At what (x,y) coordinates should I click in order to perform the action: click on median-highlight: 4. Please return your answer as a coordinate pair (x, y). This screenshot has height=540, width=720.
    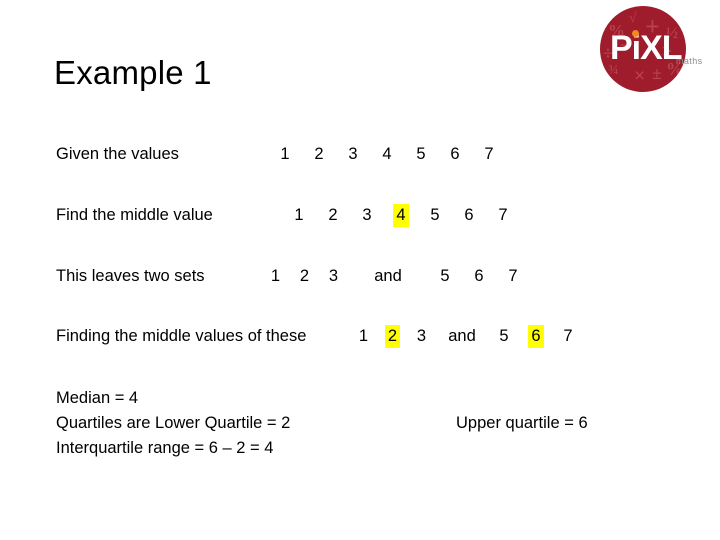
    Looking at the image, I should click on (401, 215).